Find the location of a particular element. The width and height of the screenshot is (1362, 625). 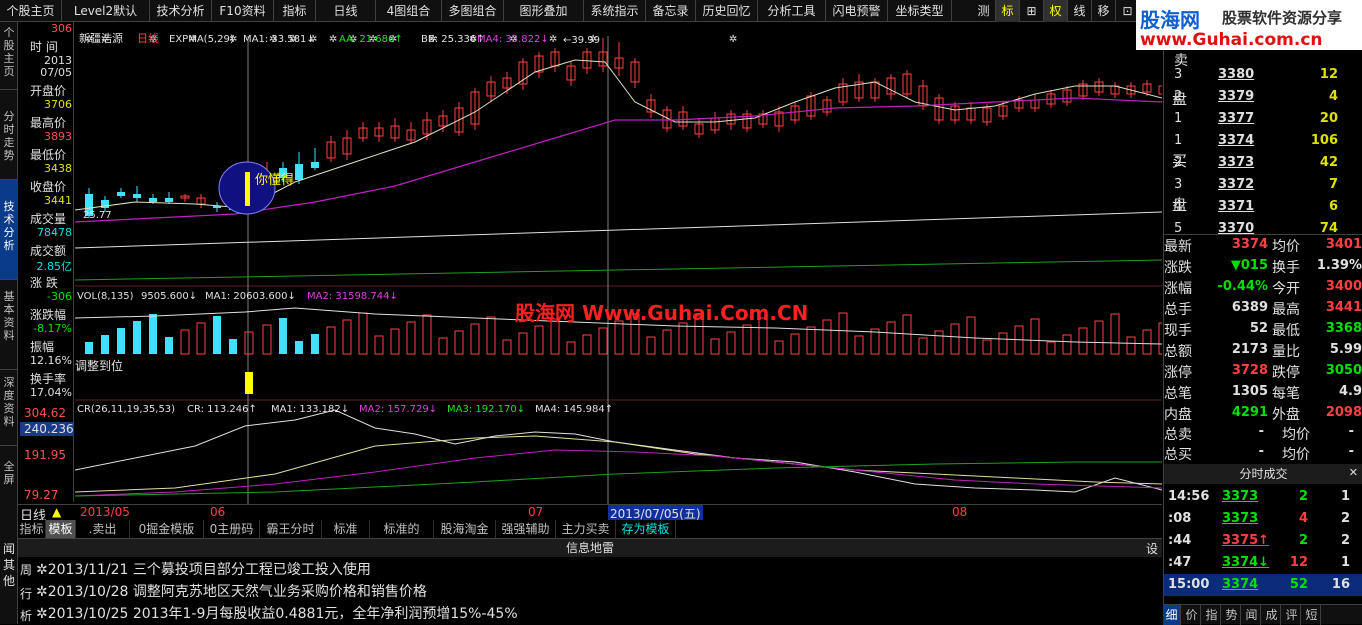

vol-header: VOL(8,135) is located at coordinates (105, 296).